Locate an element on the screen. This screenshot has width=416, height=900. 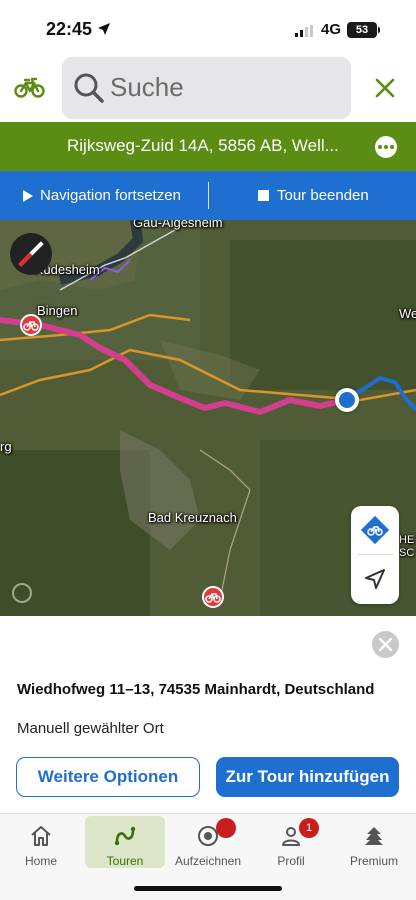
search-field is located at coordinates (206, 88).